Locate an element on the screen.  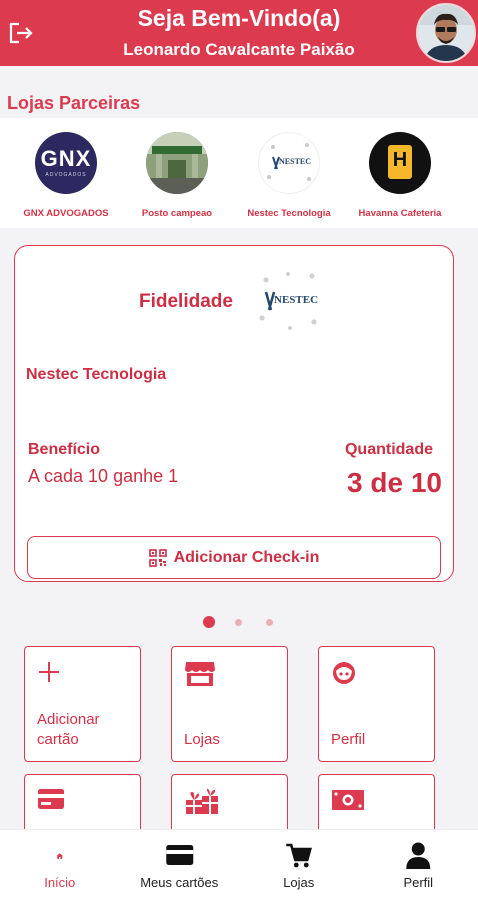
partner-name: Nestec Tecnologia is located at coordinates (289, 213).